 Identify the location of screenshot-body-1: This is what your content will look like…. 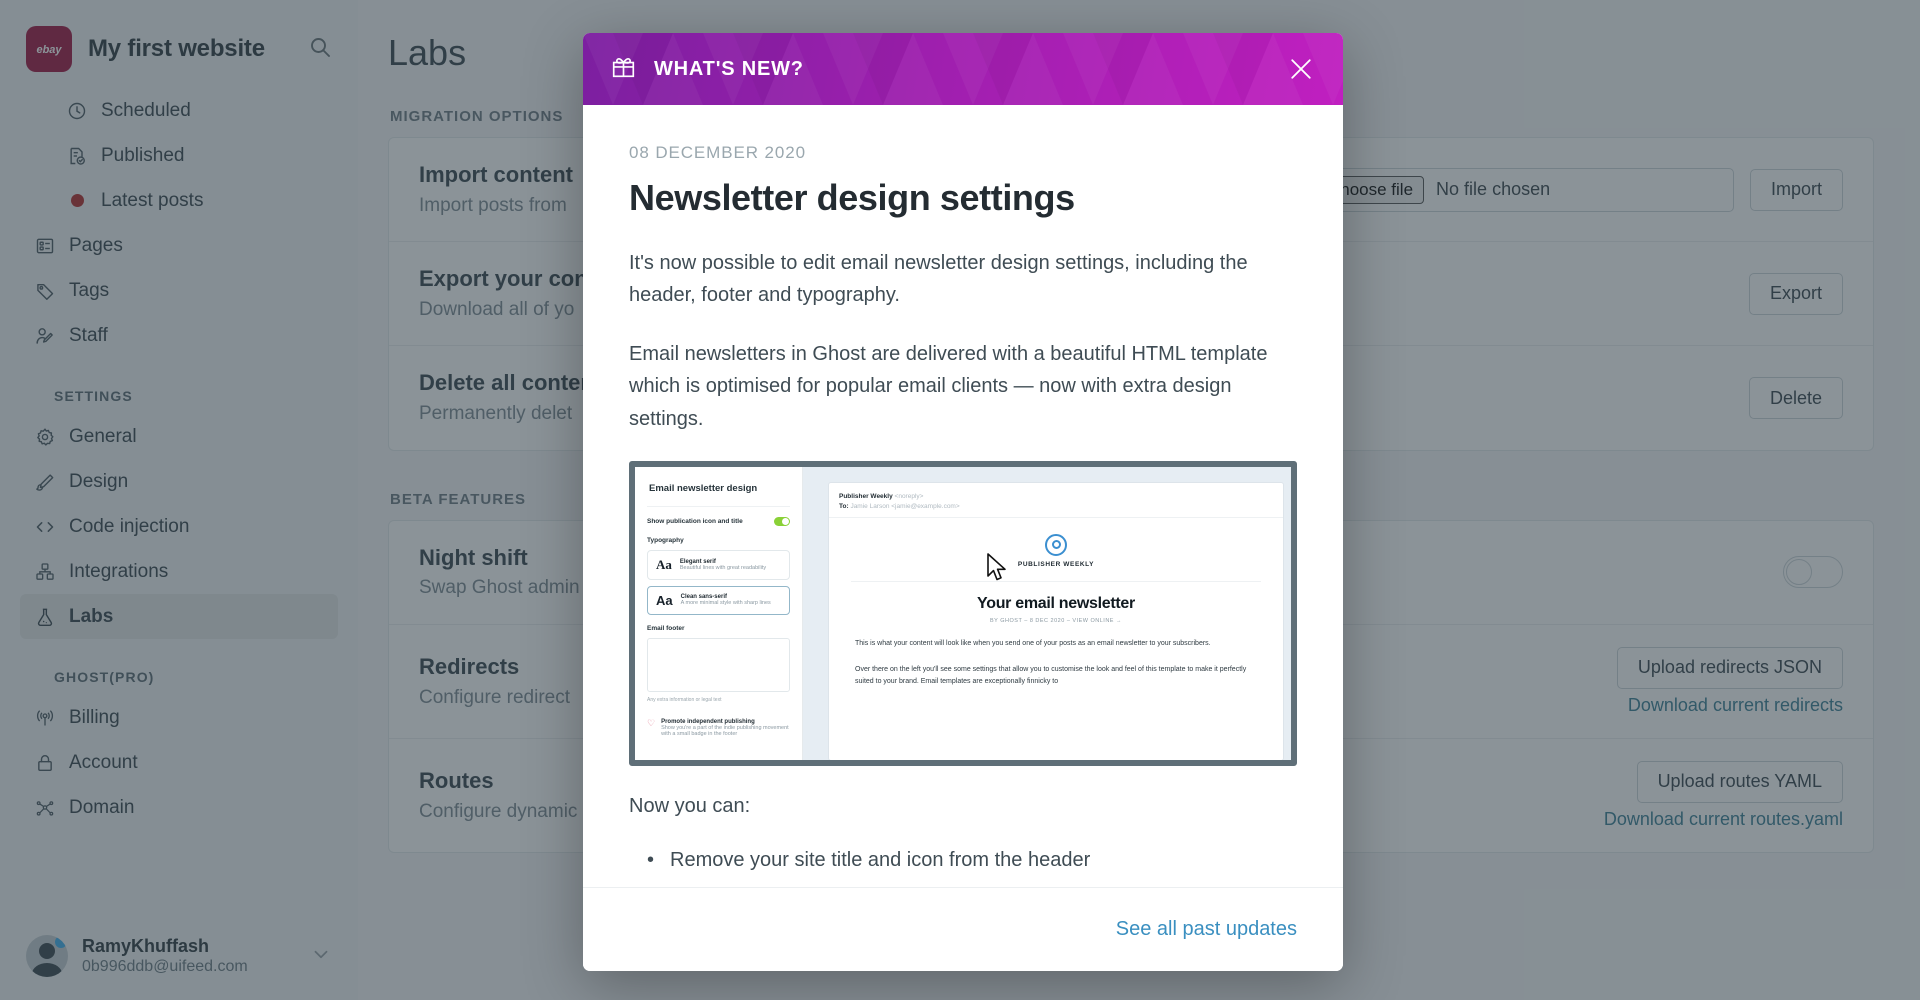
(1033, 643).